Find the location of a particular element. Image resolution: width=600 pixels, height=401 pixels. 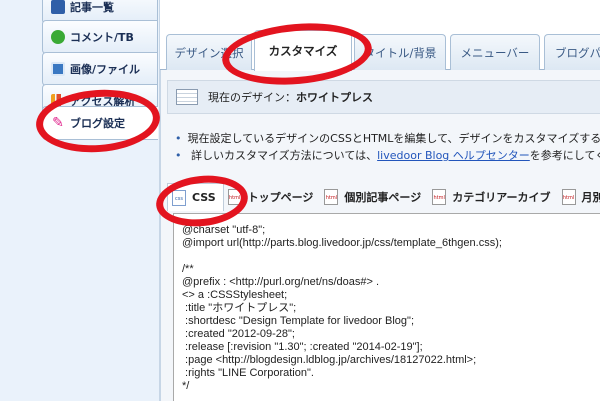

current-design-name: ホワイトプレス is located at coordinates (334, 97).